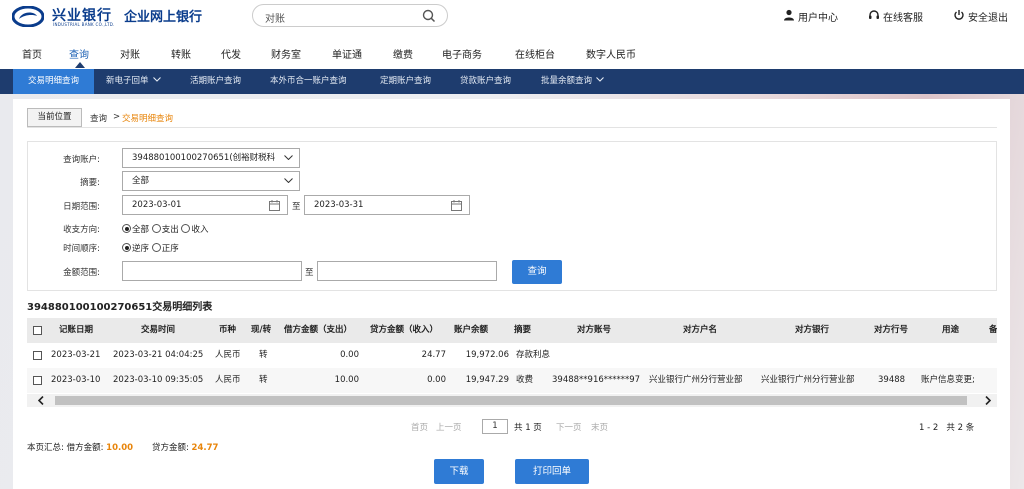 The width and height of the screenshot is (1024, 489). What do you see at coordinates (537, 272) in the screenshot?
I see `query-button: 查询` at bounding box center [537, 272].